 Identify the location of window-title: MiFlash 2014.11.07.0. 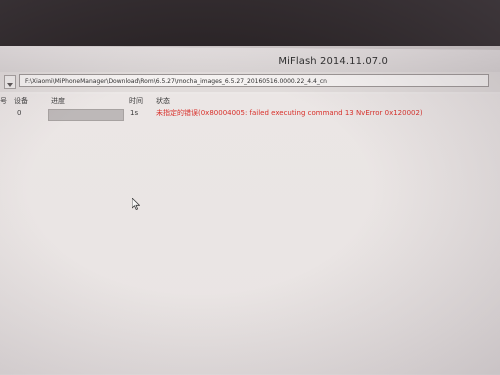
(333, 61).